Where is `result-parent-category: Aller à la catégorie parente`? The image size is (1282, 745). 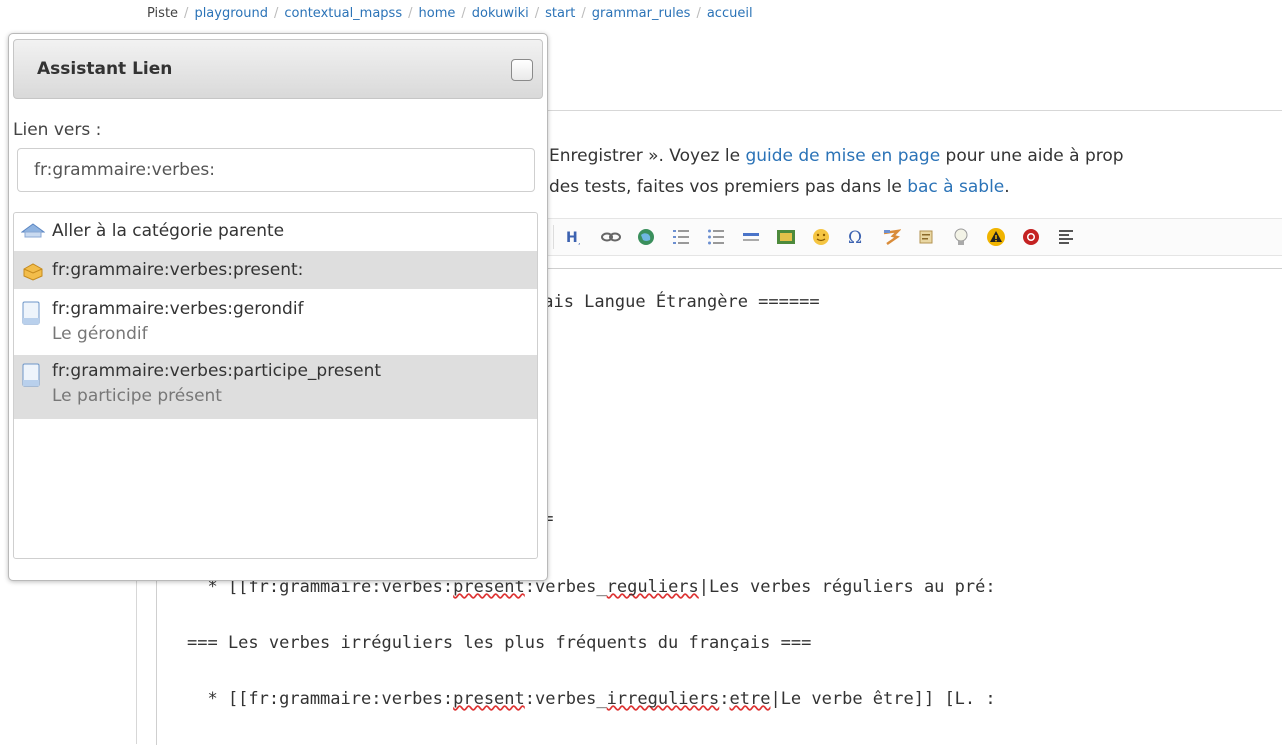 result-parent-category: Aller à la catégorie parente is located at coordinates (275, 231).